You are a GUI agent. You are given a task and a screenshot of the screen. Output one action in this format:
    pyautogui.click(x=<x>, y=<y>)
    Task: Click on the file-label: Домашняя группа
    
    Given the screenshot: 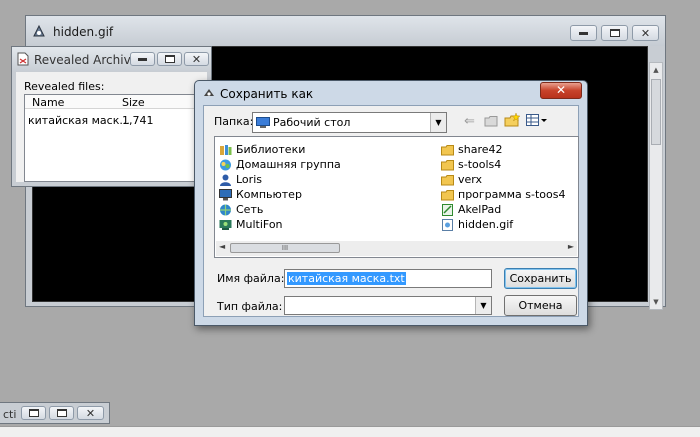 What is the action you would take?
    pyautogui.click(x=288, y=164)
    